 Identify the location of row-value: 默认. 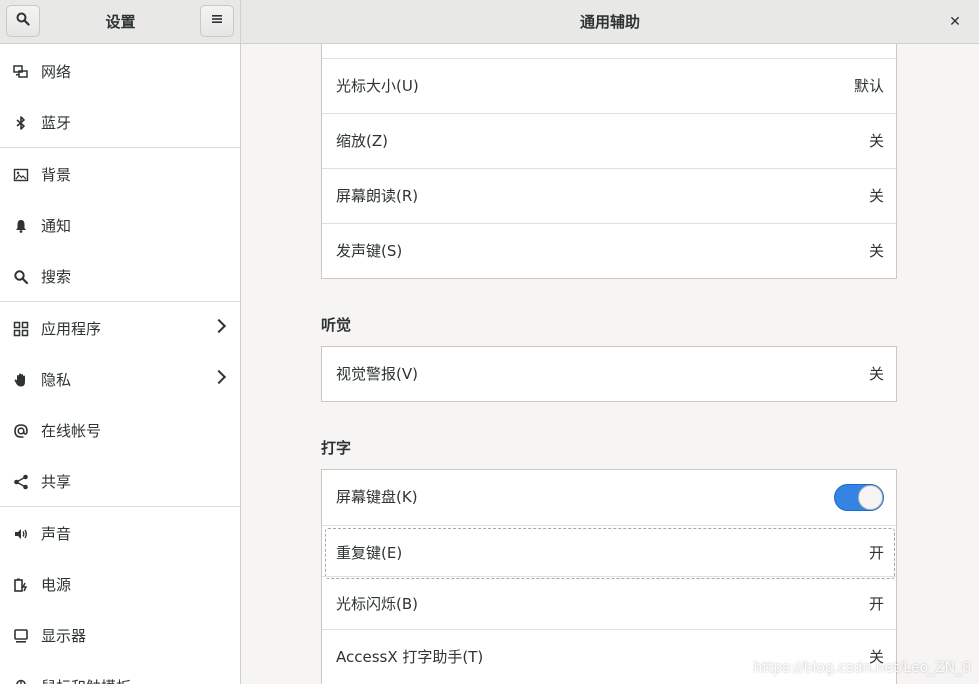
(868, 86).